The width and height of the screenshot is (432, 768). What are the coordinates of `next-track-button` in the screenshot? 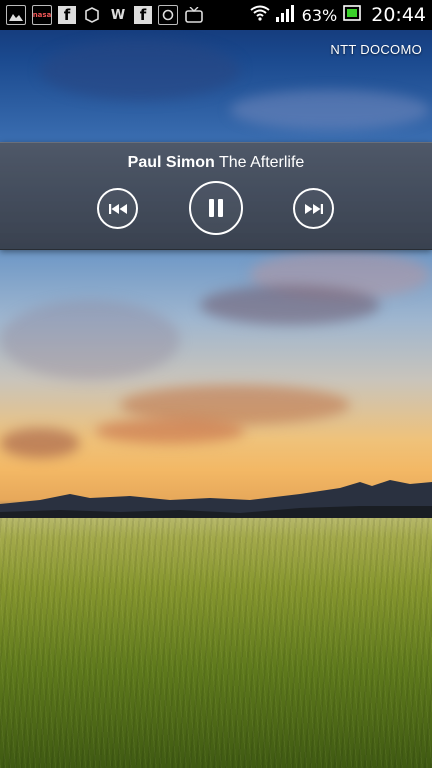 It's located at (313, 208).